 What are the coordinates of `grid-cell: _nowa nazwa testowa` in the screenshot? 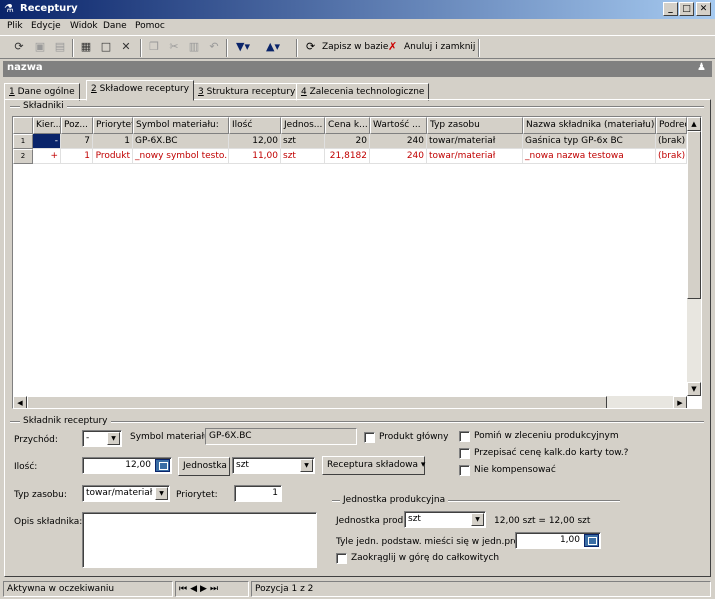 It's located at (589, 156).